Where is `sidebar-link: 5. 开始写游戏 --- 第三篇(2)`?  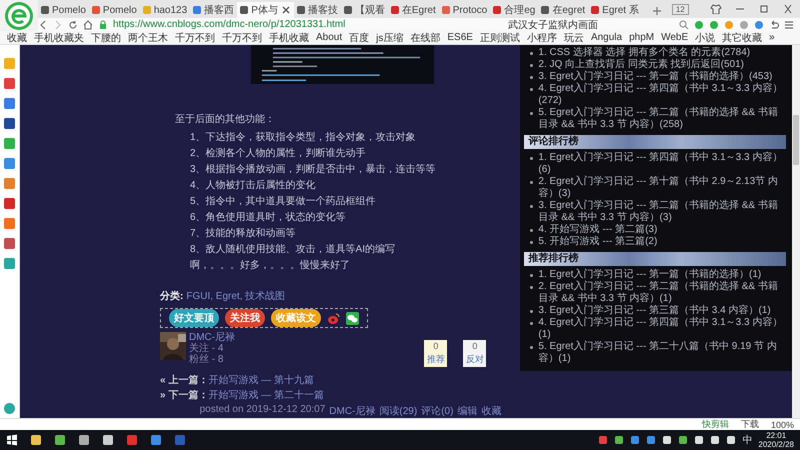
sidebar-link: 5. 开始写游戏 --- 第三篇(2) is located at coordinates (657, 242).